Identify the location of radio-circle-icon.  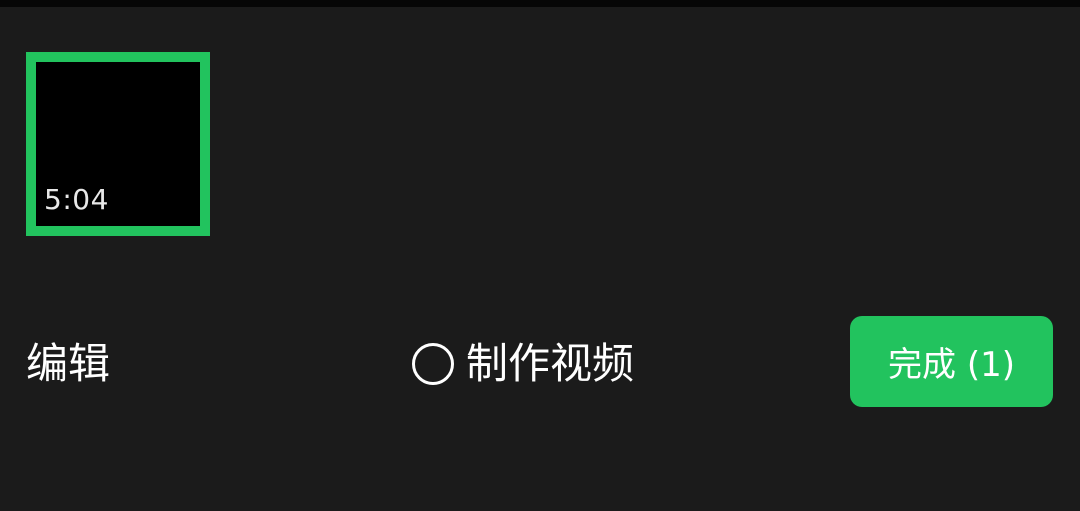
(433, 364).